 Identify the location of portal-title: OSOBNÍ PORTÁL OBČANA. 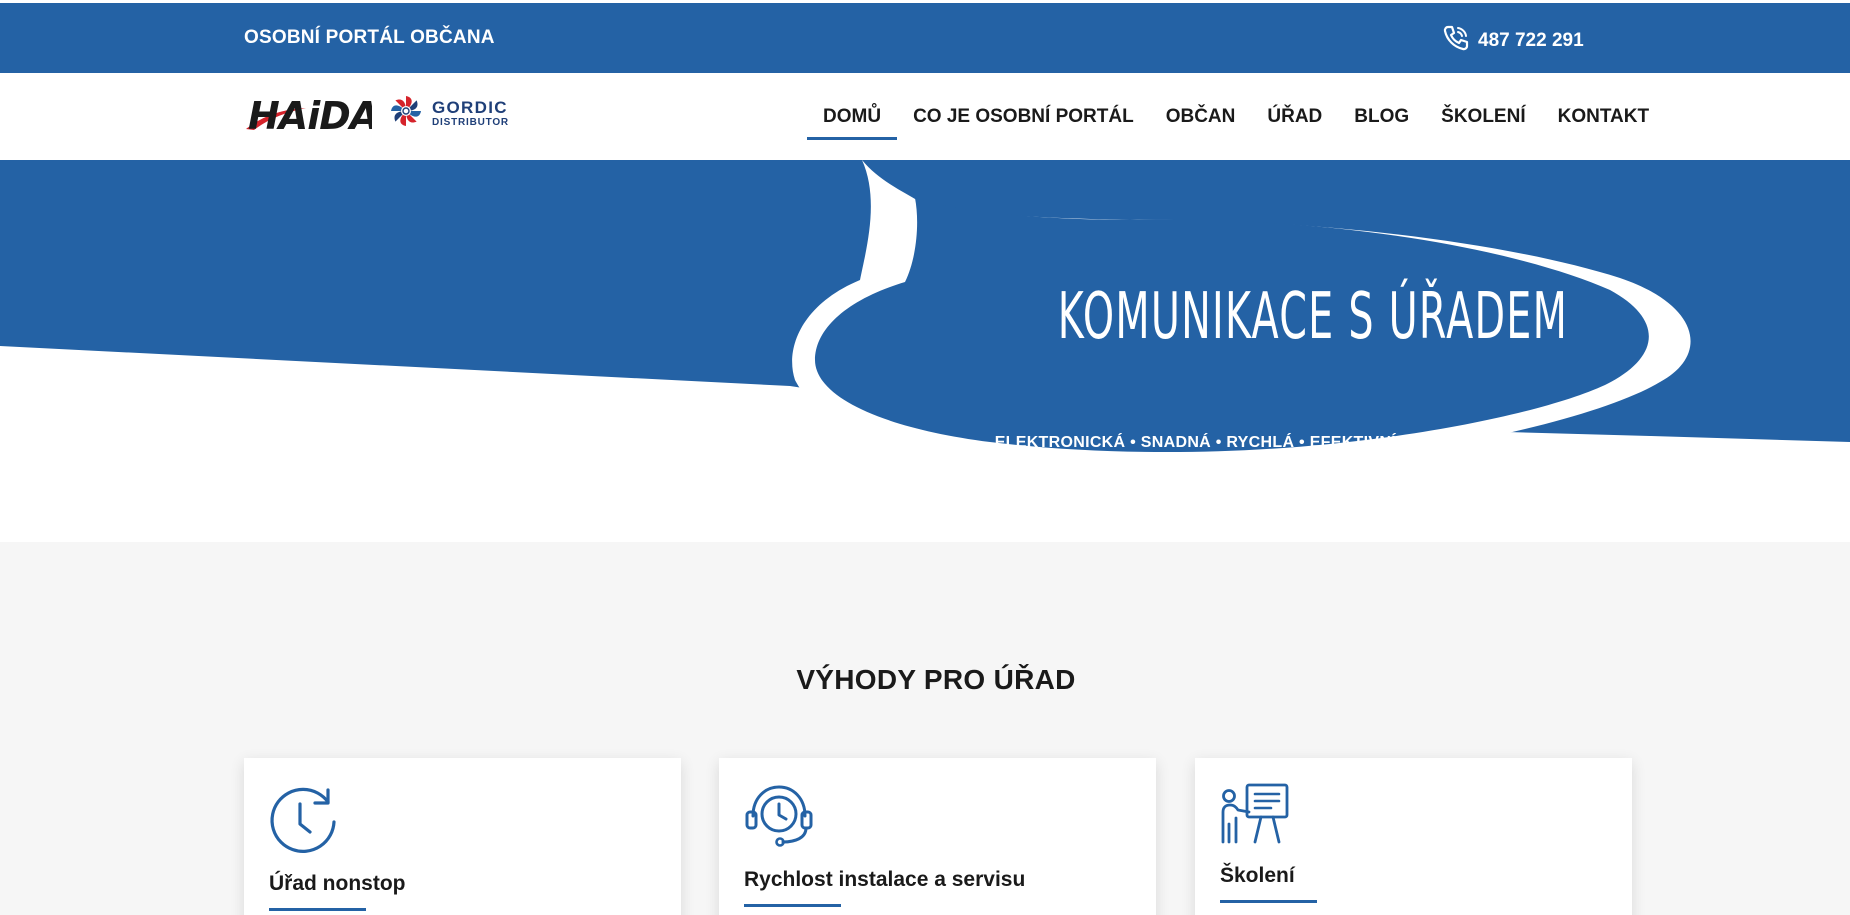
(369, 38).